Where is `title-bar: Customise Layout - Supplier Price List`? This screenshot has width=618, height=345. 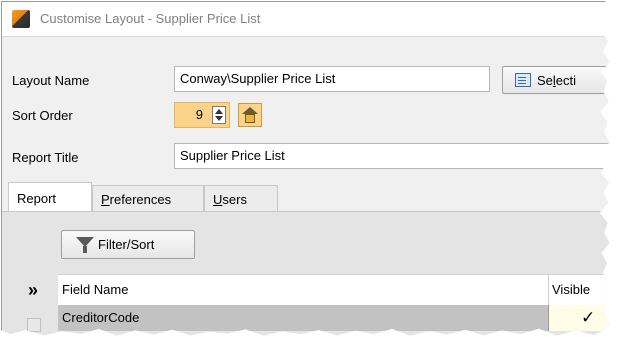
title-bar: Customise Layout - Supplier Price List is located at coordinates (306, 19).